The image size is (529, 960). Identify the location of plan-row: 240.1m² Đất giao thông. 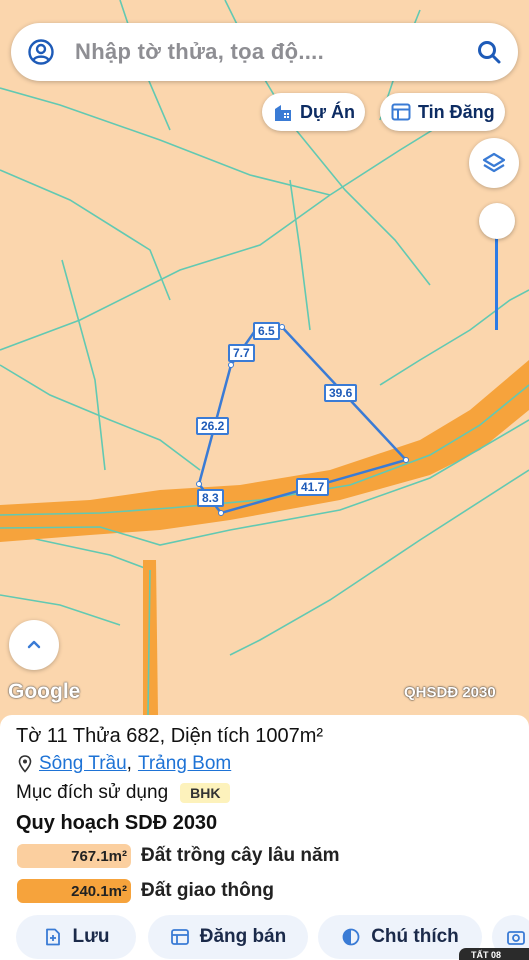
(145, 891).